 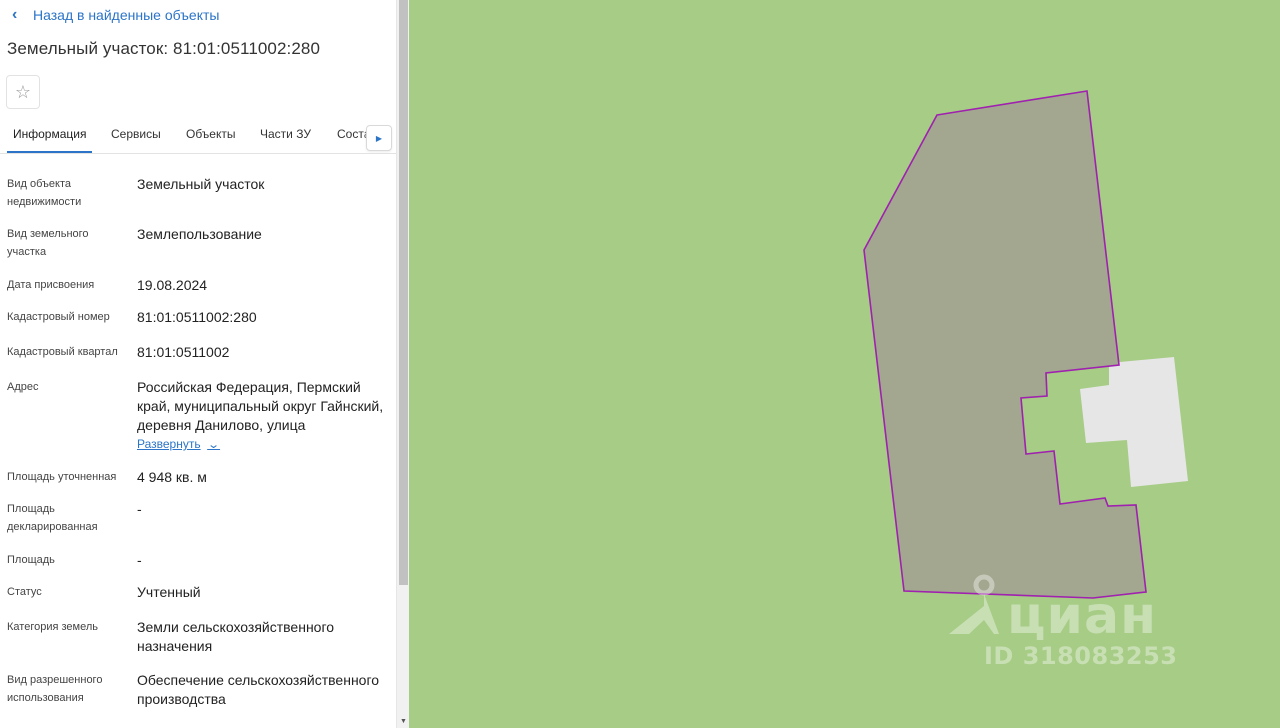 I want to click on detail-label: Кадастровый квартал, so click(x=62, y=352).